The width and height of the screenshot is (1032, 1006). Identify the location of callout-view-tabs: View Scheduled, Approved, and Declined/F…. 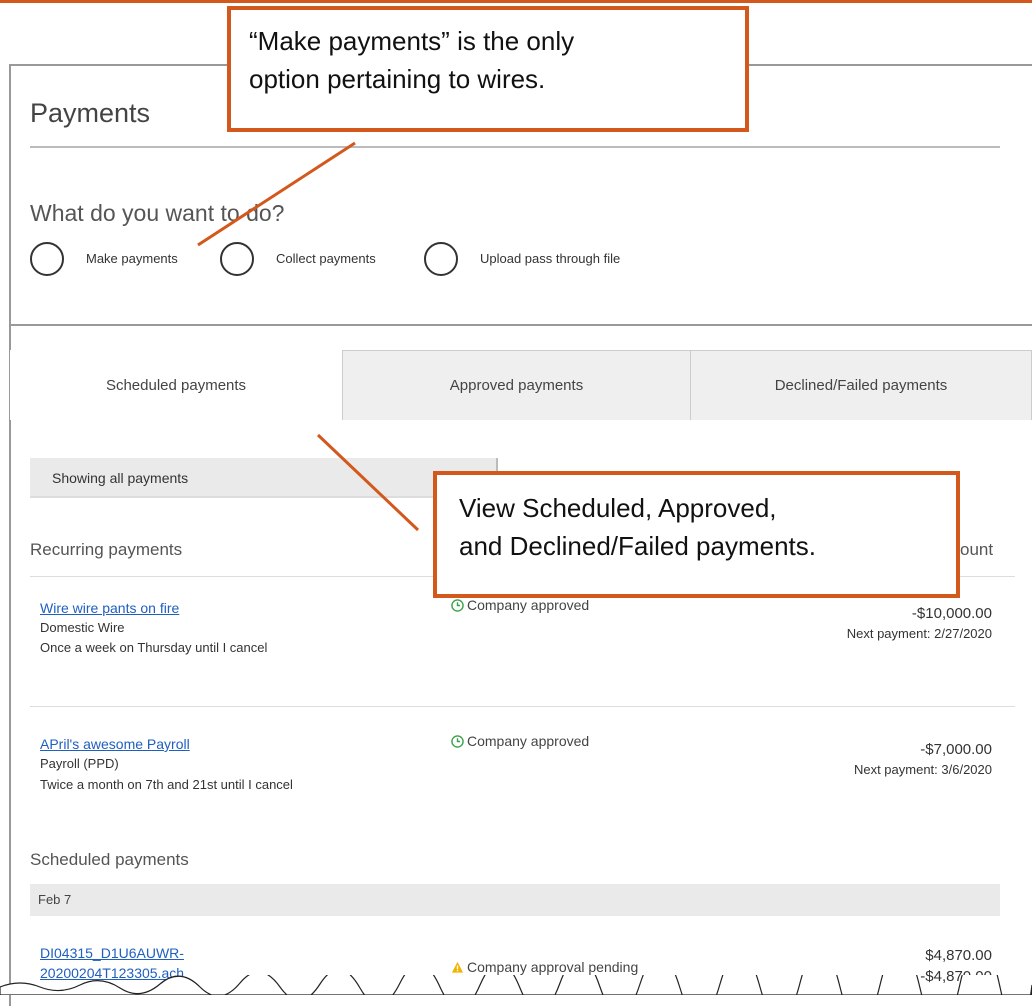
(696, 534).